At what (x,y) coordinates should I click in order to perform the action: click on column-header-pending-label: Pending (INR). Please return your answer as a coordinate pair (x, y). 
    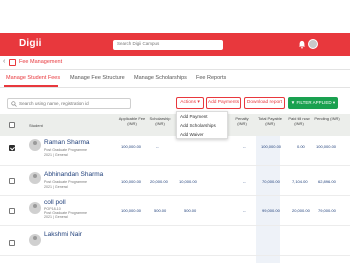
    Looking at the image, I should click on (327, 118).